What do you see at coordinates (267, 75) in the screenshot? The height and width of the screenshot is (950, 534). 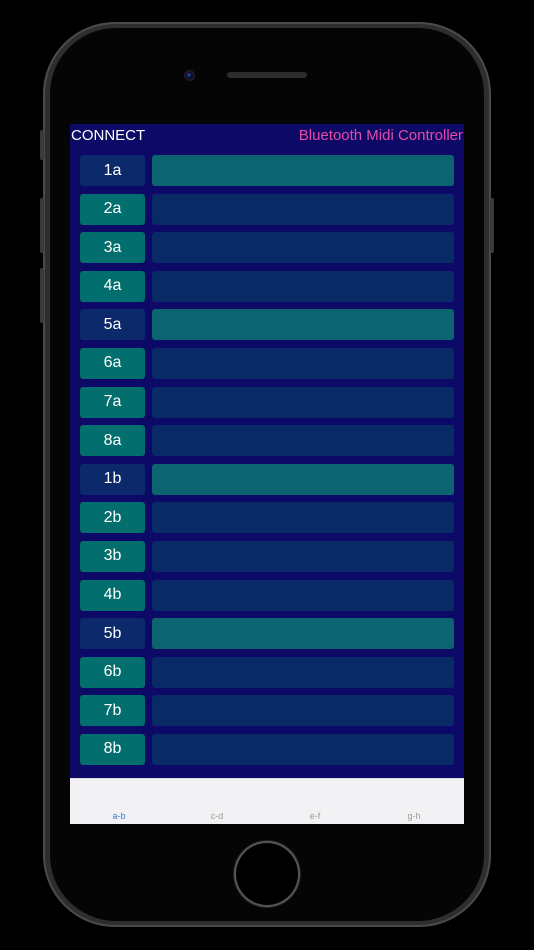 I see `earpiece-speaker` at bounding box center [267, 75].